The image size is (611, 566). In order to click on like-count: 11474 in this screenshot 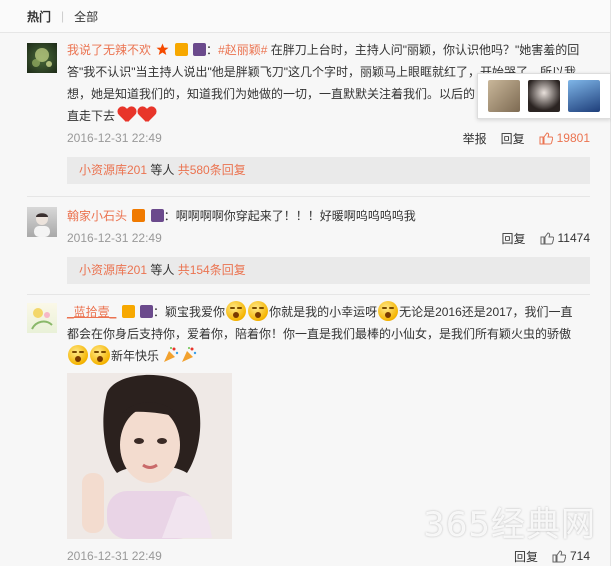, I will do `click(573, 238)`.